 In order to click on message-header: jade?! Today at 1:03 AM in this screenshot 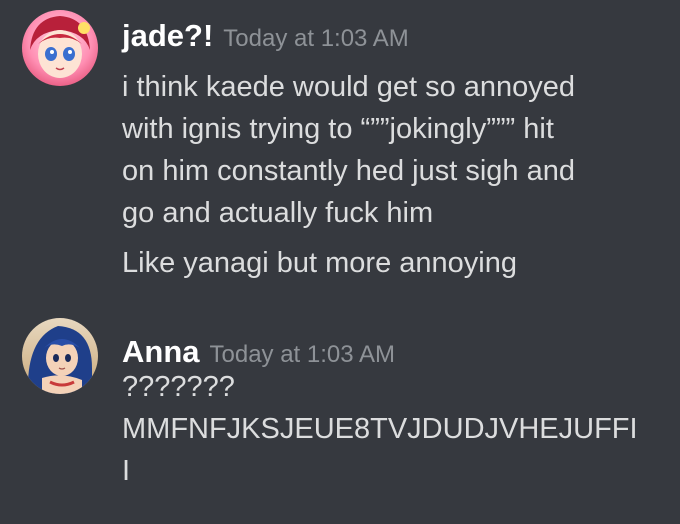, I will do `click(265, 36)`.